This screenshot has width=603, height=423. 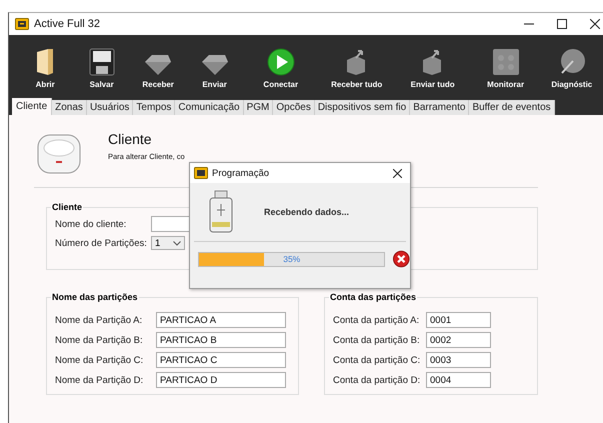 I want to click on field-label: Nome da Partição C:, so click(x=99, y=360).